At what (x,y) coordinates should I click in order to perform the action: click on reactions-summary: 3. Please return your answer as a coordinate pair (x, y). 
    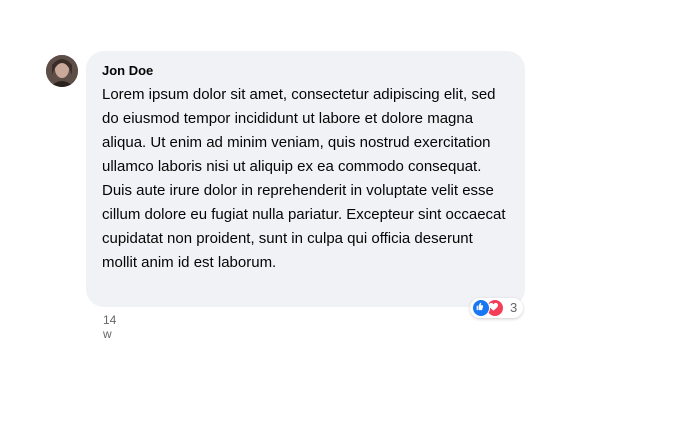
    Looking at the image, I should click on (497, 308).